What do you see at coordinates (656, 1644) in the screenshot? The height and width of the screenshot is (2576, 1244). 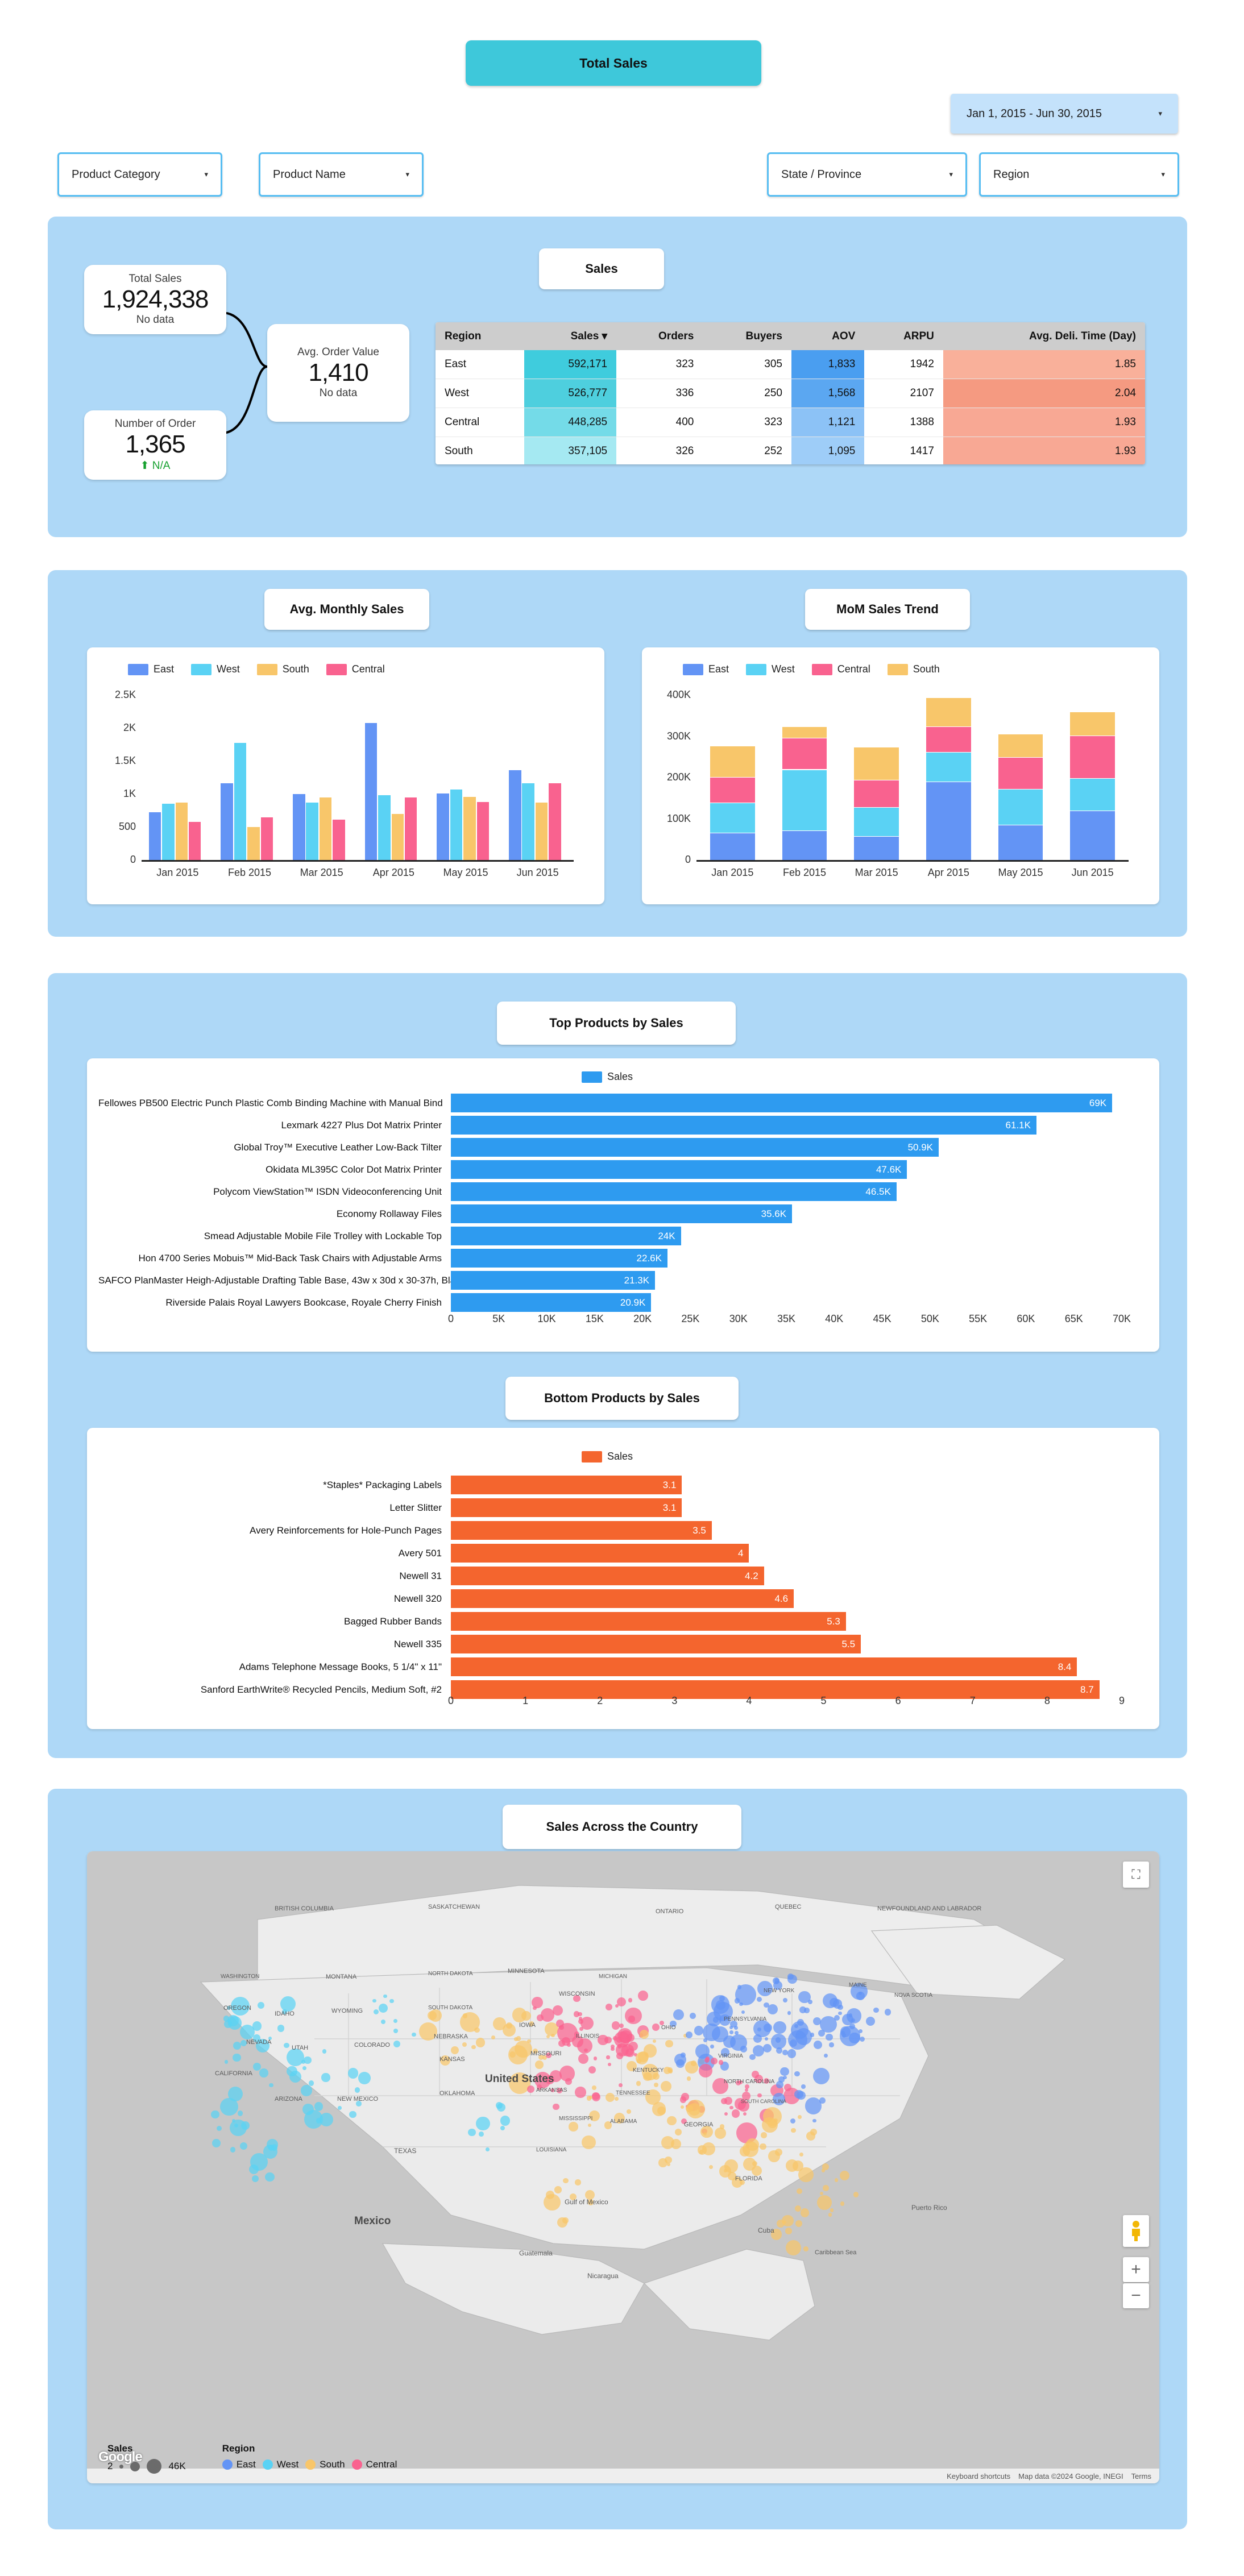 I see `bar: 5.5` at bounding box center [656, 1644].